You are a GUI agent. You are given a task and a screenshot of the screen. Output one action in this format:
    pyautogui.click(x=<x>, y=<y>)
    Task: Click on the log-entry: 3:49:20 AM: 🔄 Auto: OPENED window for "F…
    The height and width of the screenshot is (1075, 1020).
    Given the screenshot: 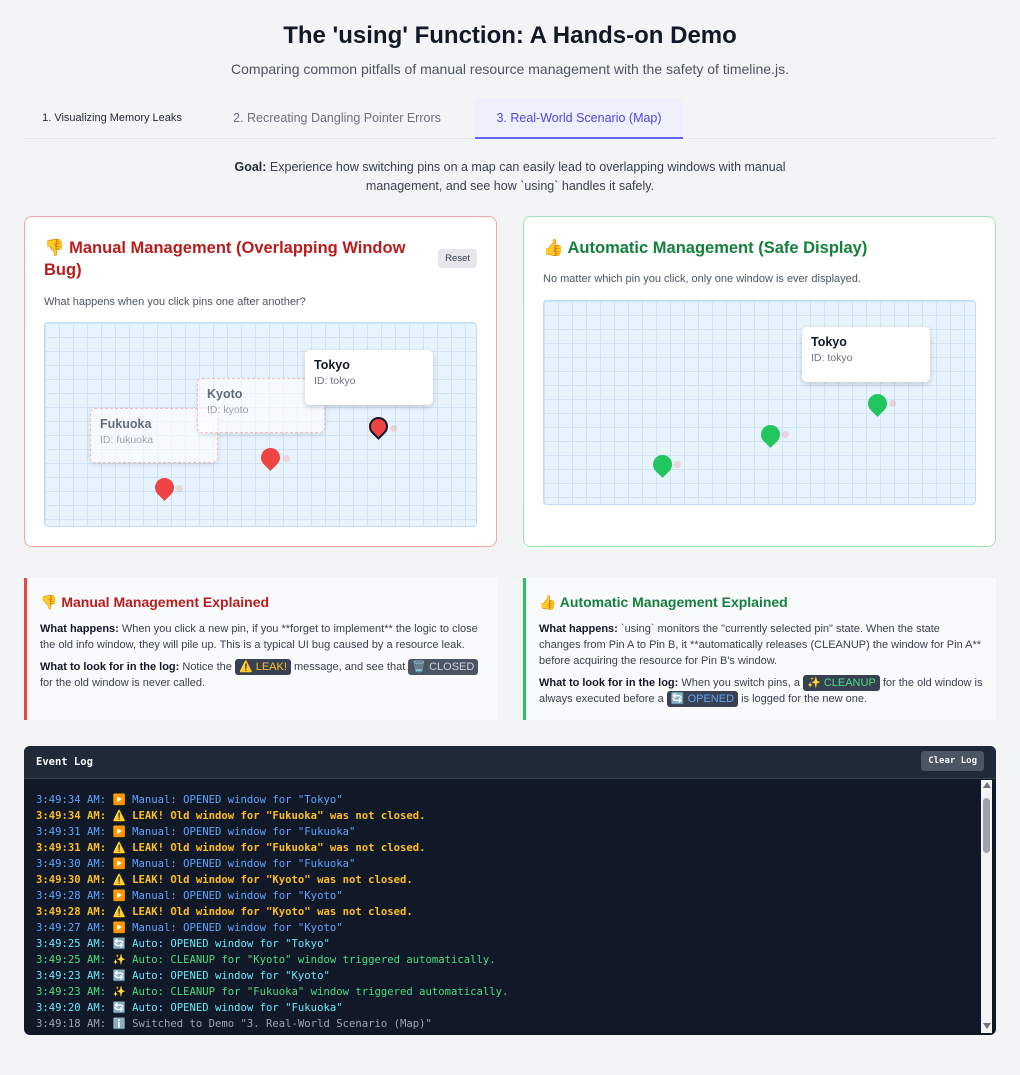 What is the action you would take?
    pyautogui.click(x=189, y=1008)
    